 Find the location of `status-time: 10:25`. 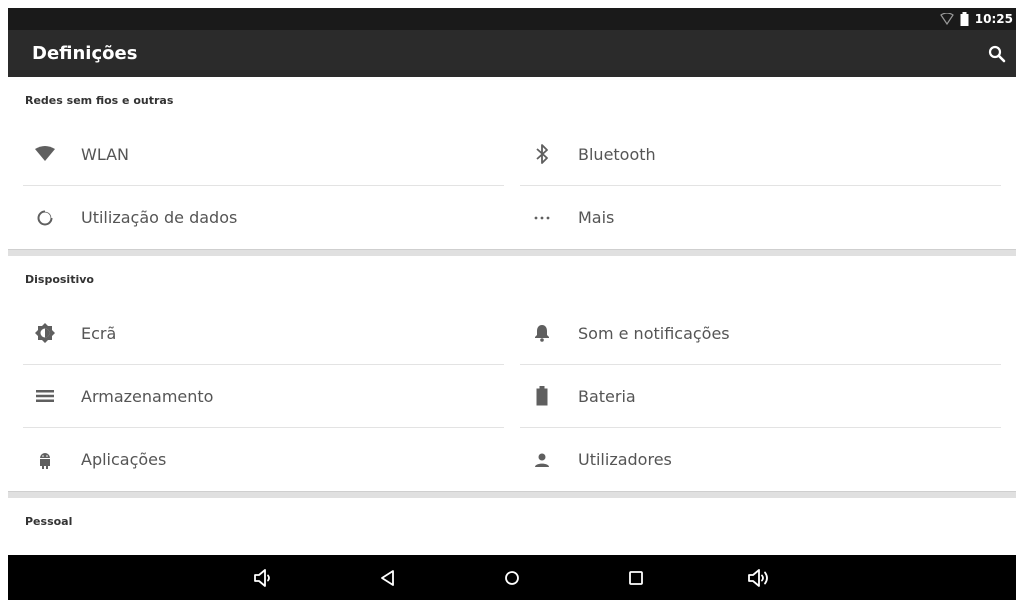

status-time: 10:25 is located at coordinates (993, 19).